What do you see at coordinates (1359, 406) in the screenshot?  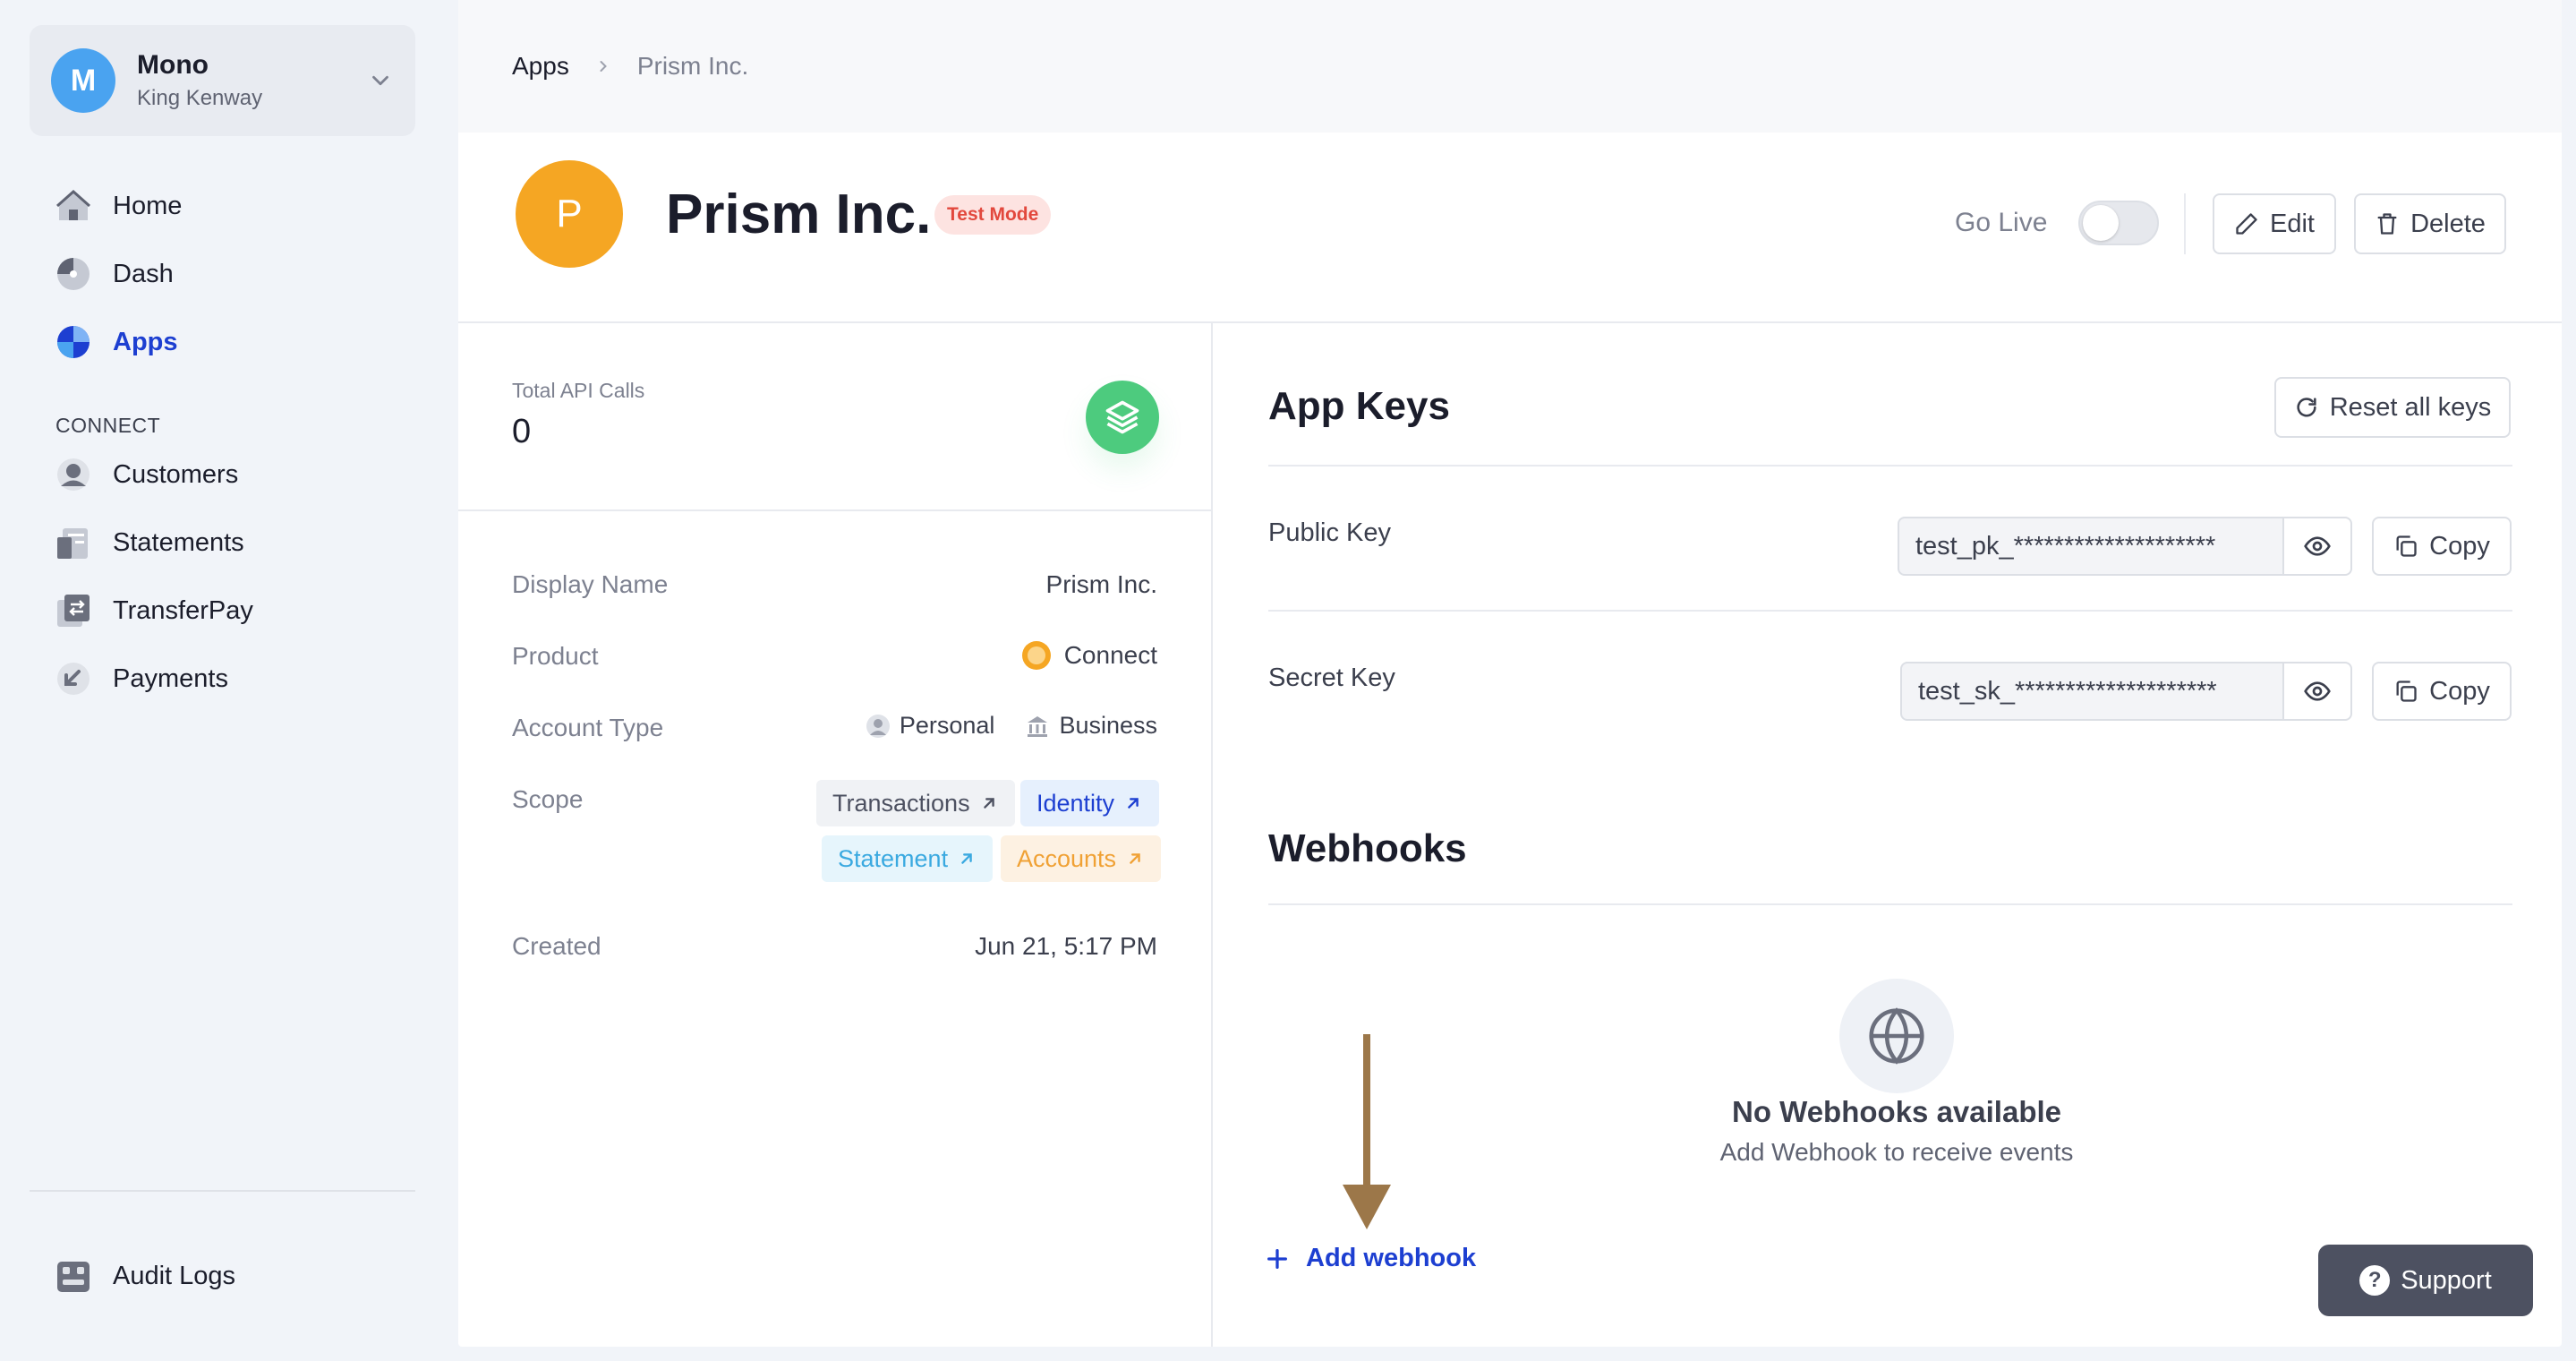 I see `app-keys-title: App Keys` at bounding box center [1359, 406].